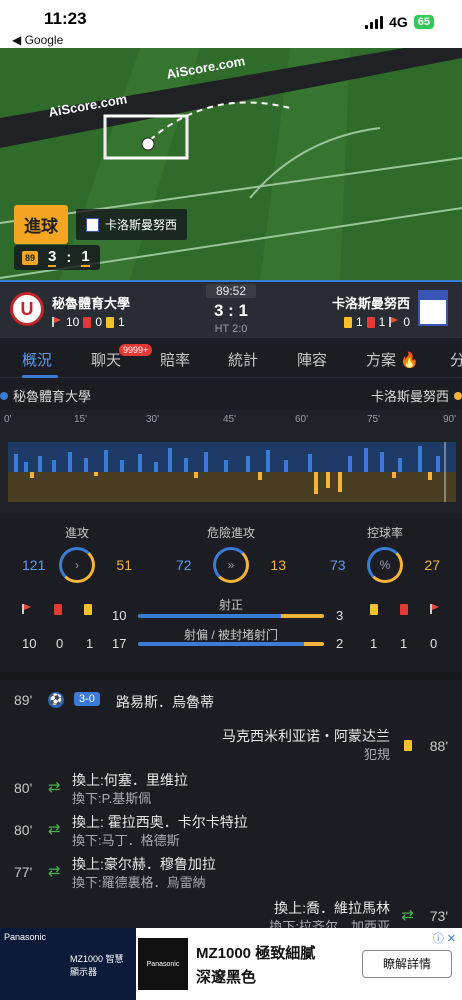 The image size is (462, 1000). I want to click on event-minute: 89', so click(23, 700).